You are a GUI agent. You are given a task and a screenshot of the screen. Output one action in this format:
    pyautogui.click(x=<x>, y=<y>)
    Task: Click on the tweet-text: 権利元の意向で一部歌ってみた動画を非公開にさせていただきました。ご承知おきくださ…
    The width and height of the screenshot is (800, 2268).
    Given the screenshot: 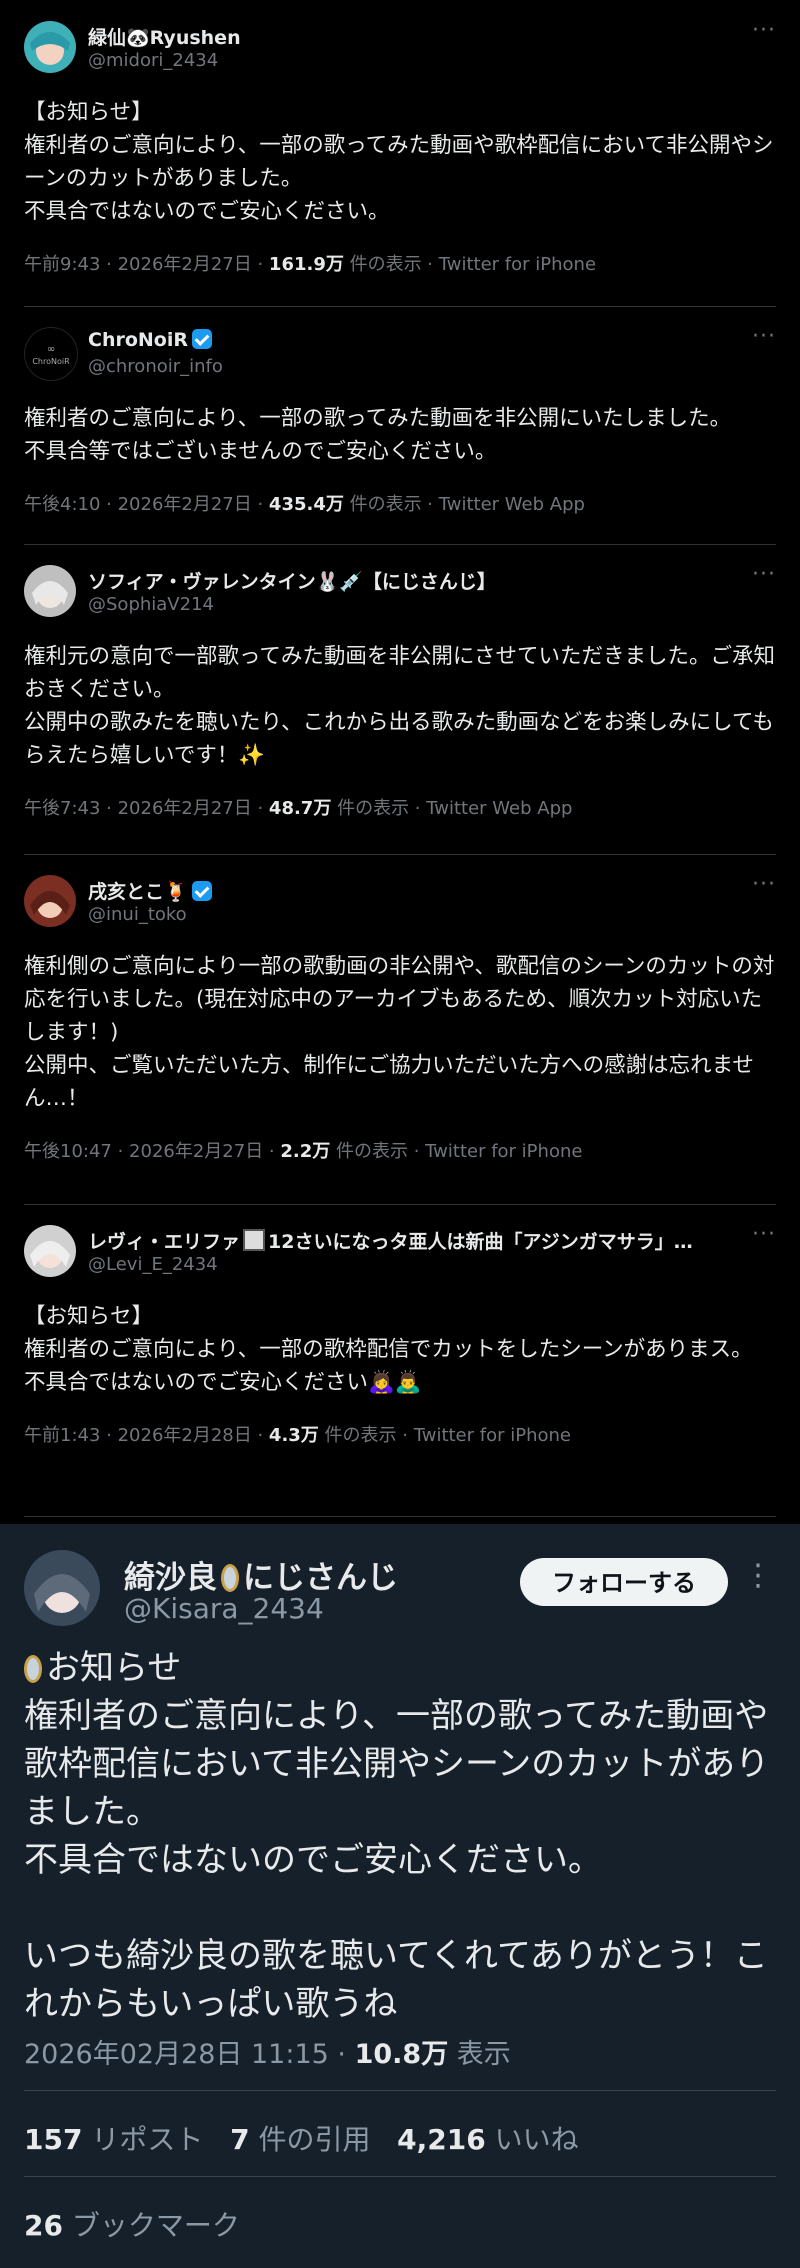 What is the action you would take?
    pyautogui.click(x=400, y=695)
    